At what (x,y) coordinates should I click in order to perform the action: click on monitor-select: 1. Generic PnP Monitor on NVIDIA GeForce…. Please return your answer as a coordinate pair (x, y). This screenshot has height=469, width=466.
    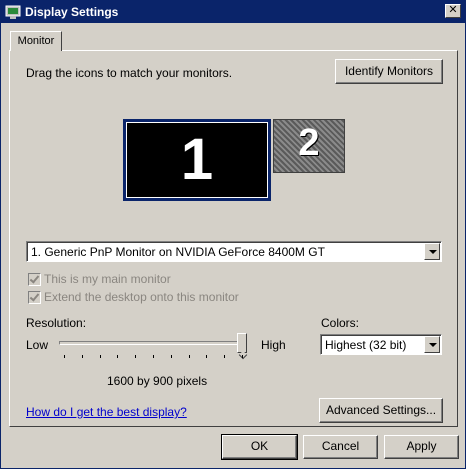
    Looking at the image, I should click on (234, 251).